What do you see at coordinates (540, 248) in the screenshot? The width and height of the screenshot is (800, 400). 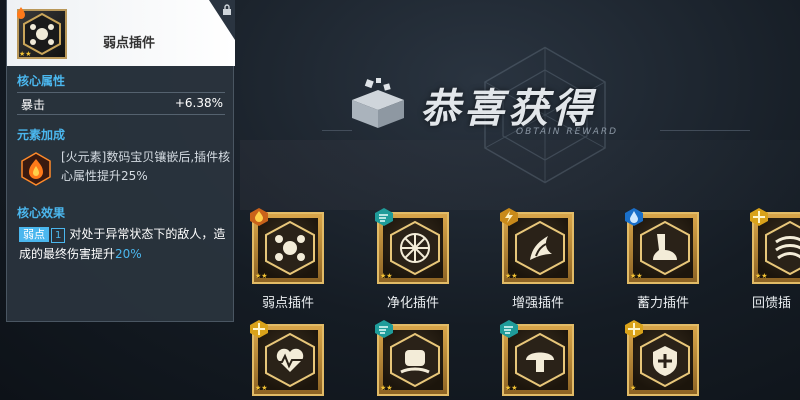 I see `enhance-plugin-icon` at bounding box center [540, 248].